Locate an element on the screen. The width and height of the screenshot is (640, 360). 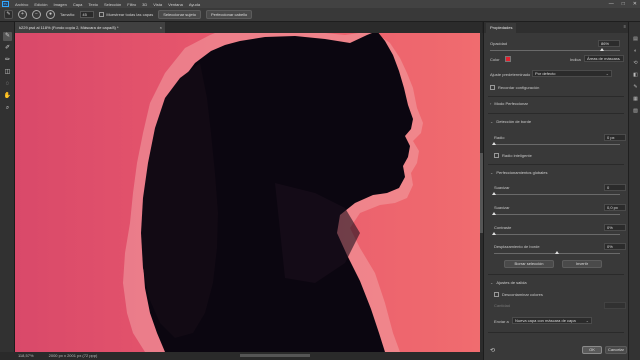
feather-label: Suavizar is located at coordinates (502, 207).